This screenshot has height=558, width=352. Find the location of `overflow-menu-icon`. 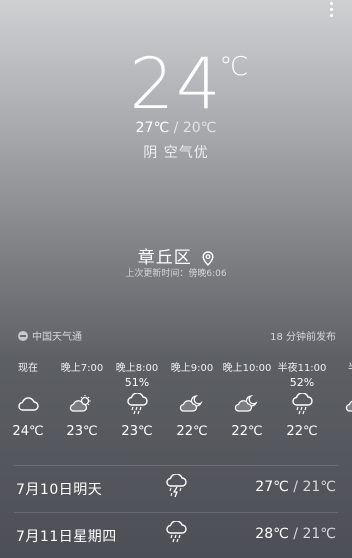

overflow-menu-icon is located at coordinates (331, 11).